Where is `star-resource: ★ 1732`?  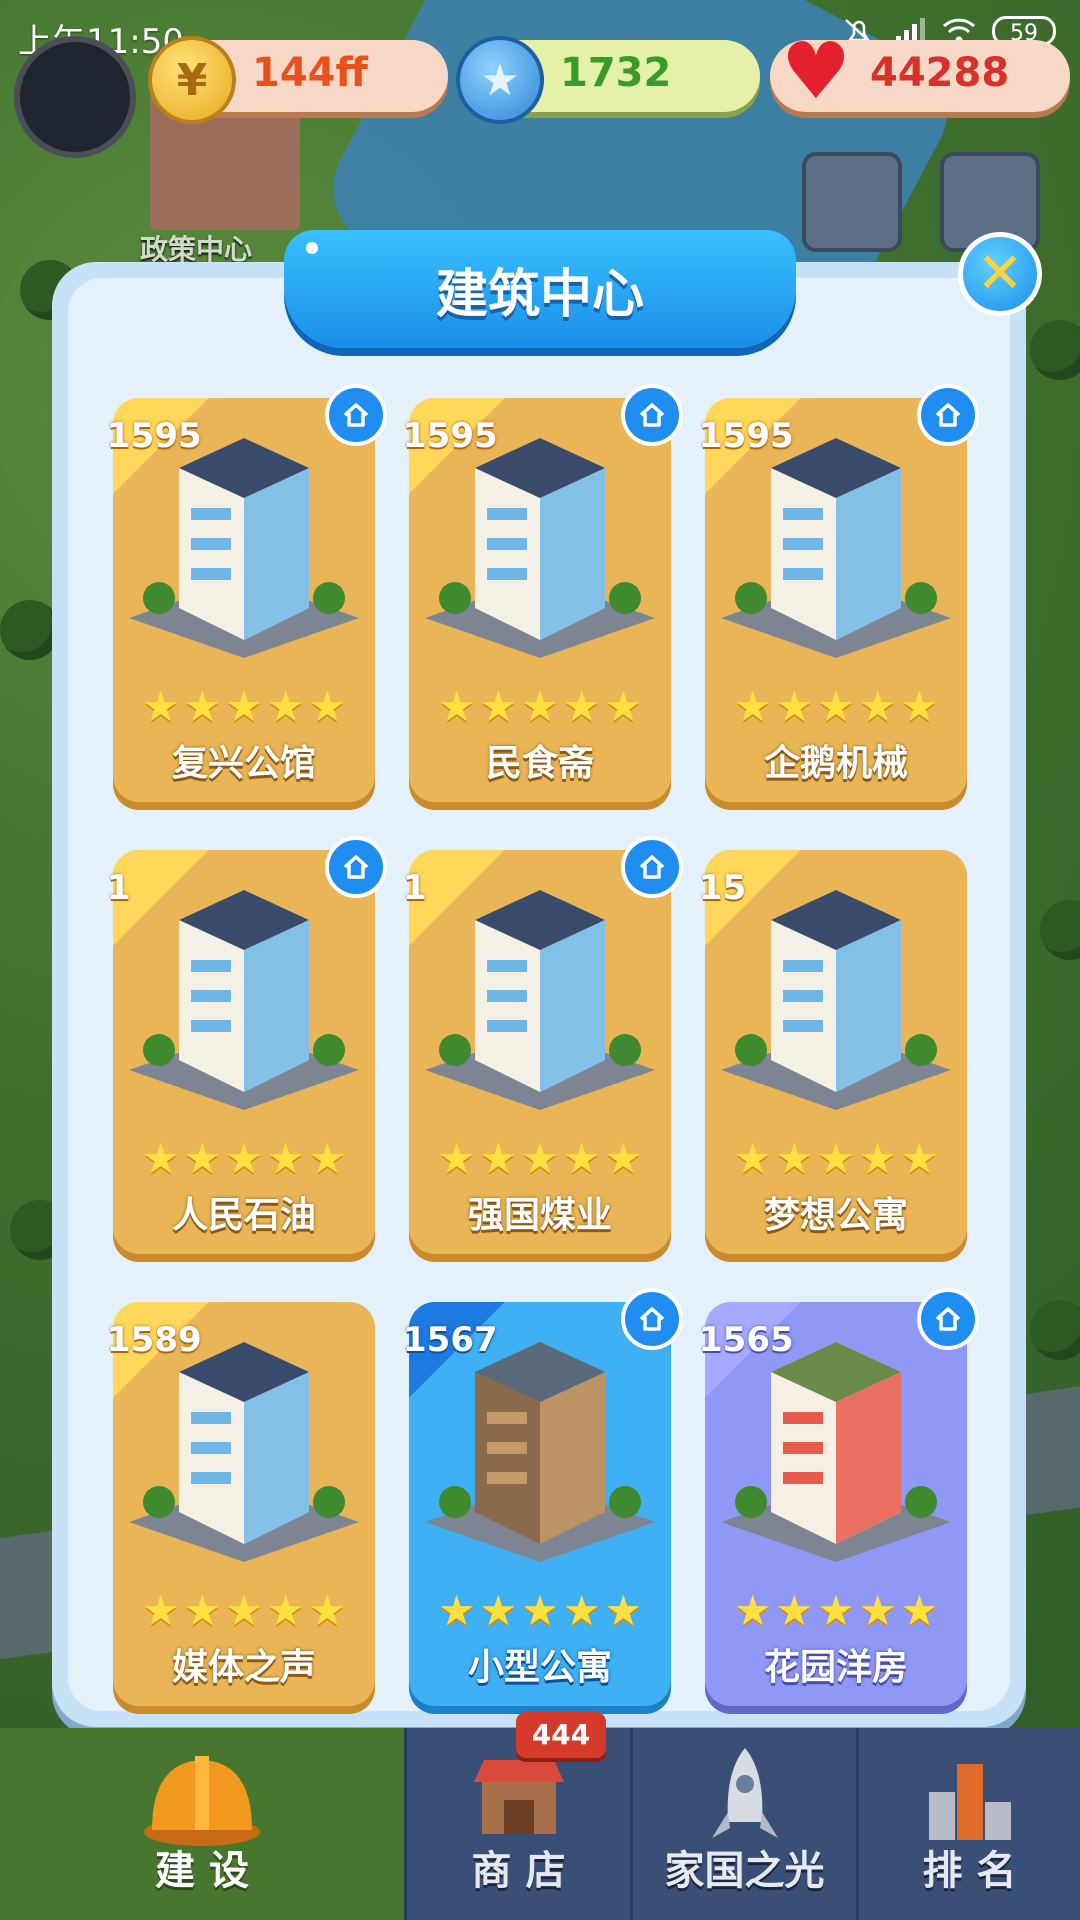
star-resource: ★ 1732 is located at coordinates (608, 80).